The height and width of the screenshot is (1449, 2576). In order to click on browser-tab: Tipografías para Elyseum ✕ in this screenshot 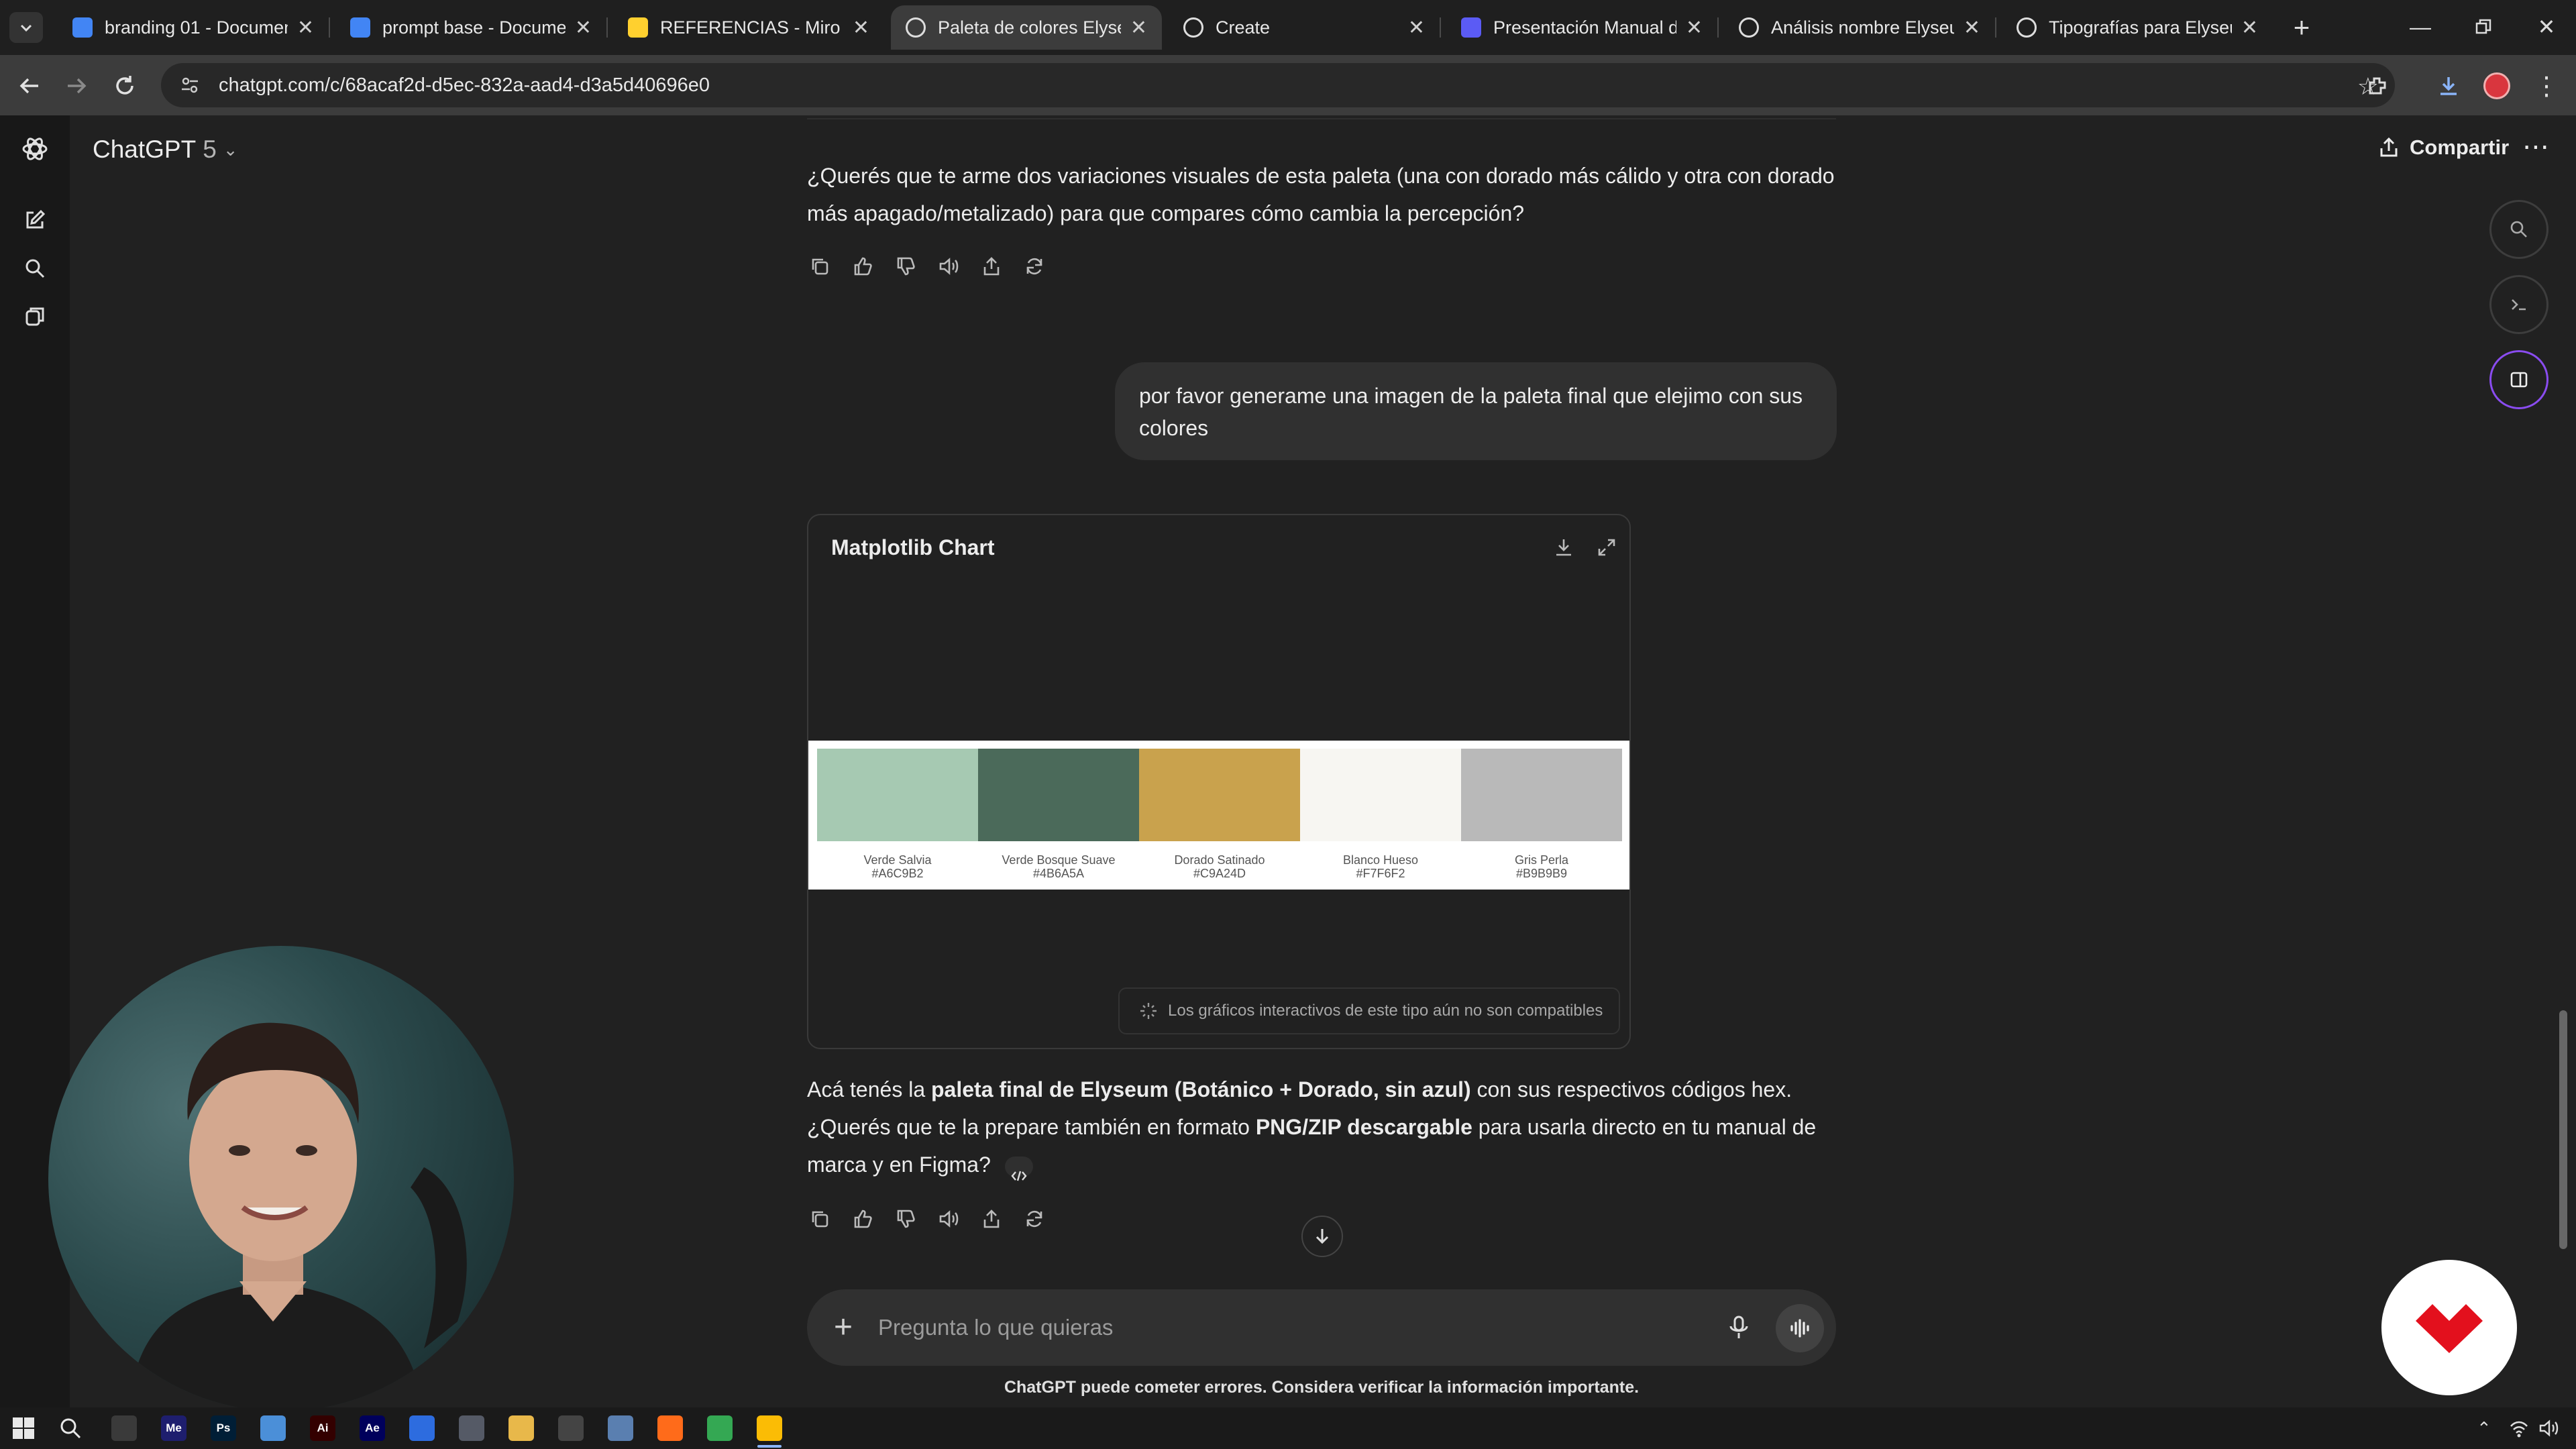, I will do `click(2137, 27)`.